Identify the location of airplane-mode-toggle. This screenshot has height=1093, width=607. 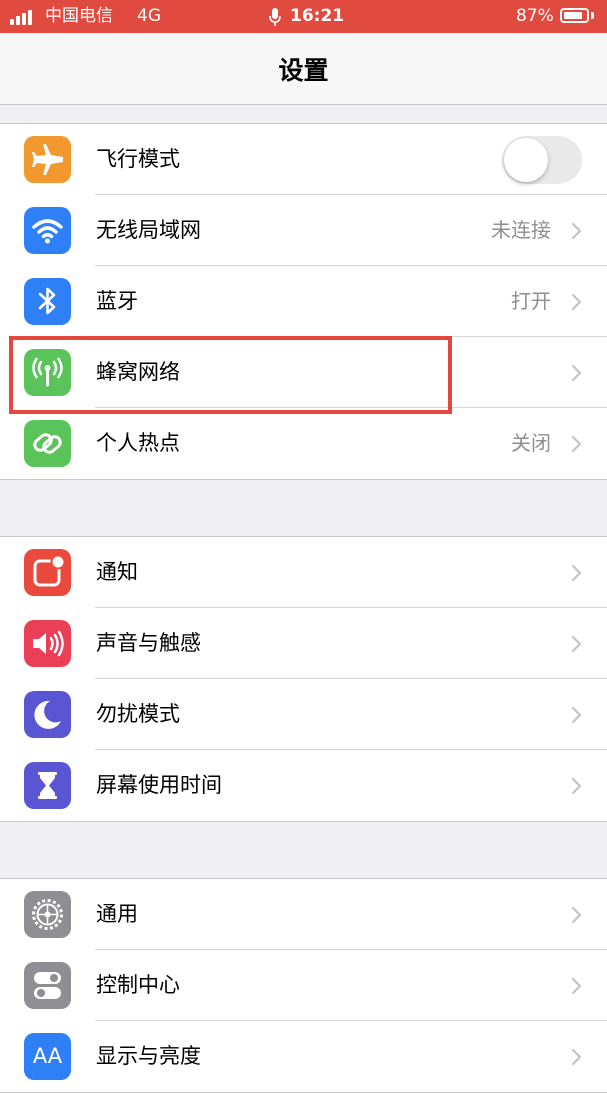
(542, 160).